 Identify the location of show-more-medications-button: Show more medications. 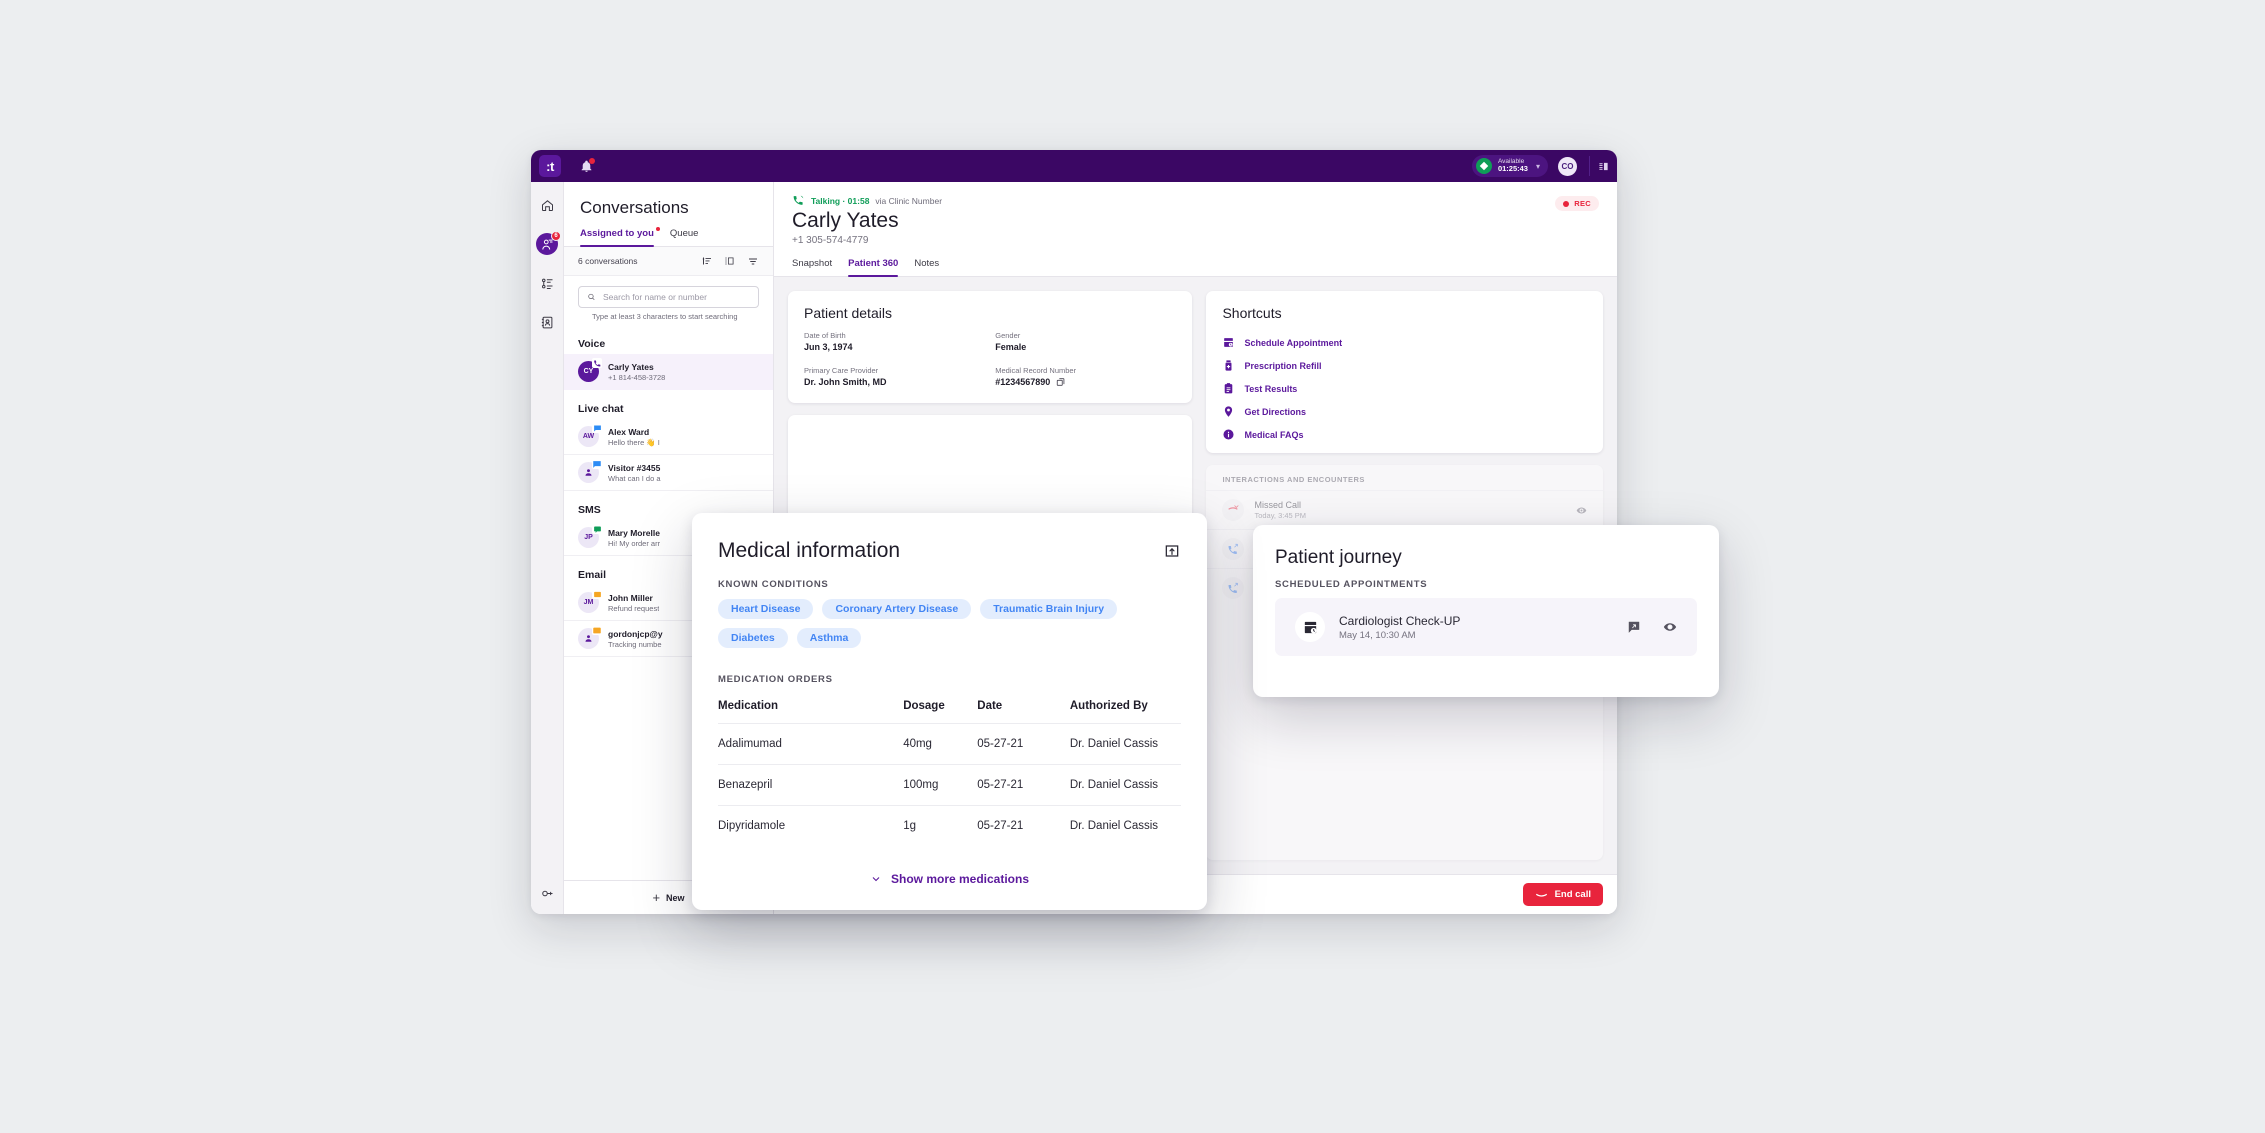
(949, 879).